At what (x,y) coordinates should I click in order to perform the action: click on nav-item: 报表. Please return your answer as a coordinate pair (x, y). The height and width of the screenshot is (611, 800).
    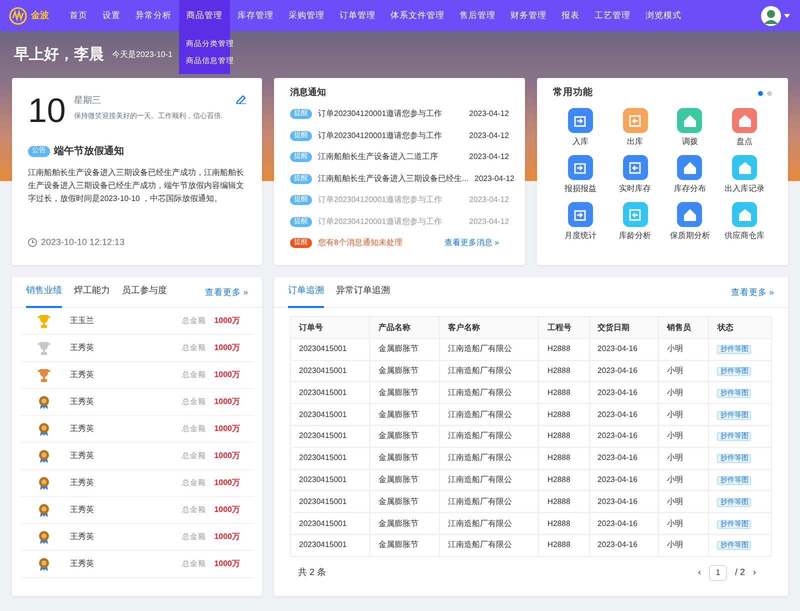
    Looking at the image, I should click on (570, 15).